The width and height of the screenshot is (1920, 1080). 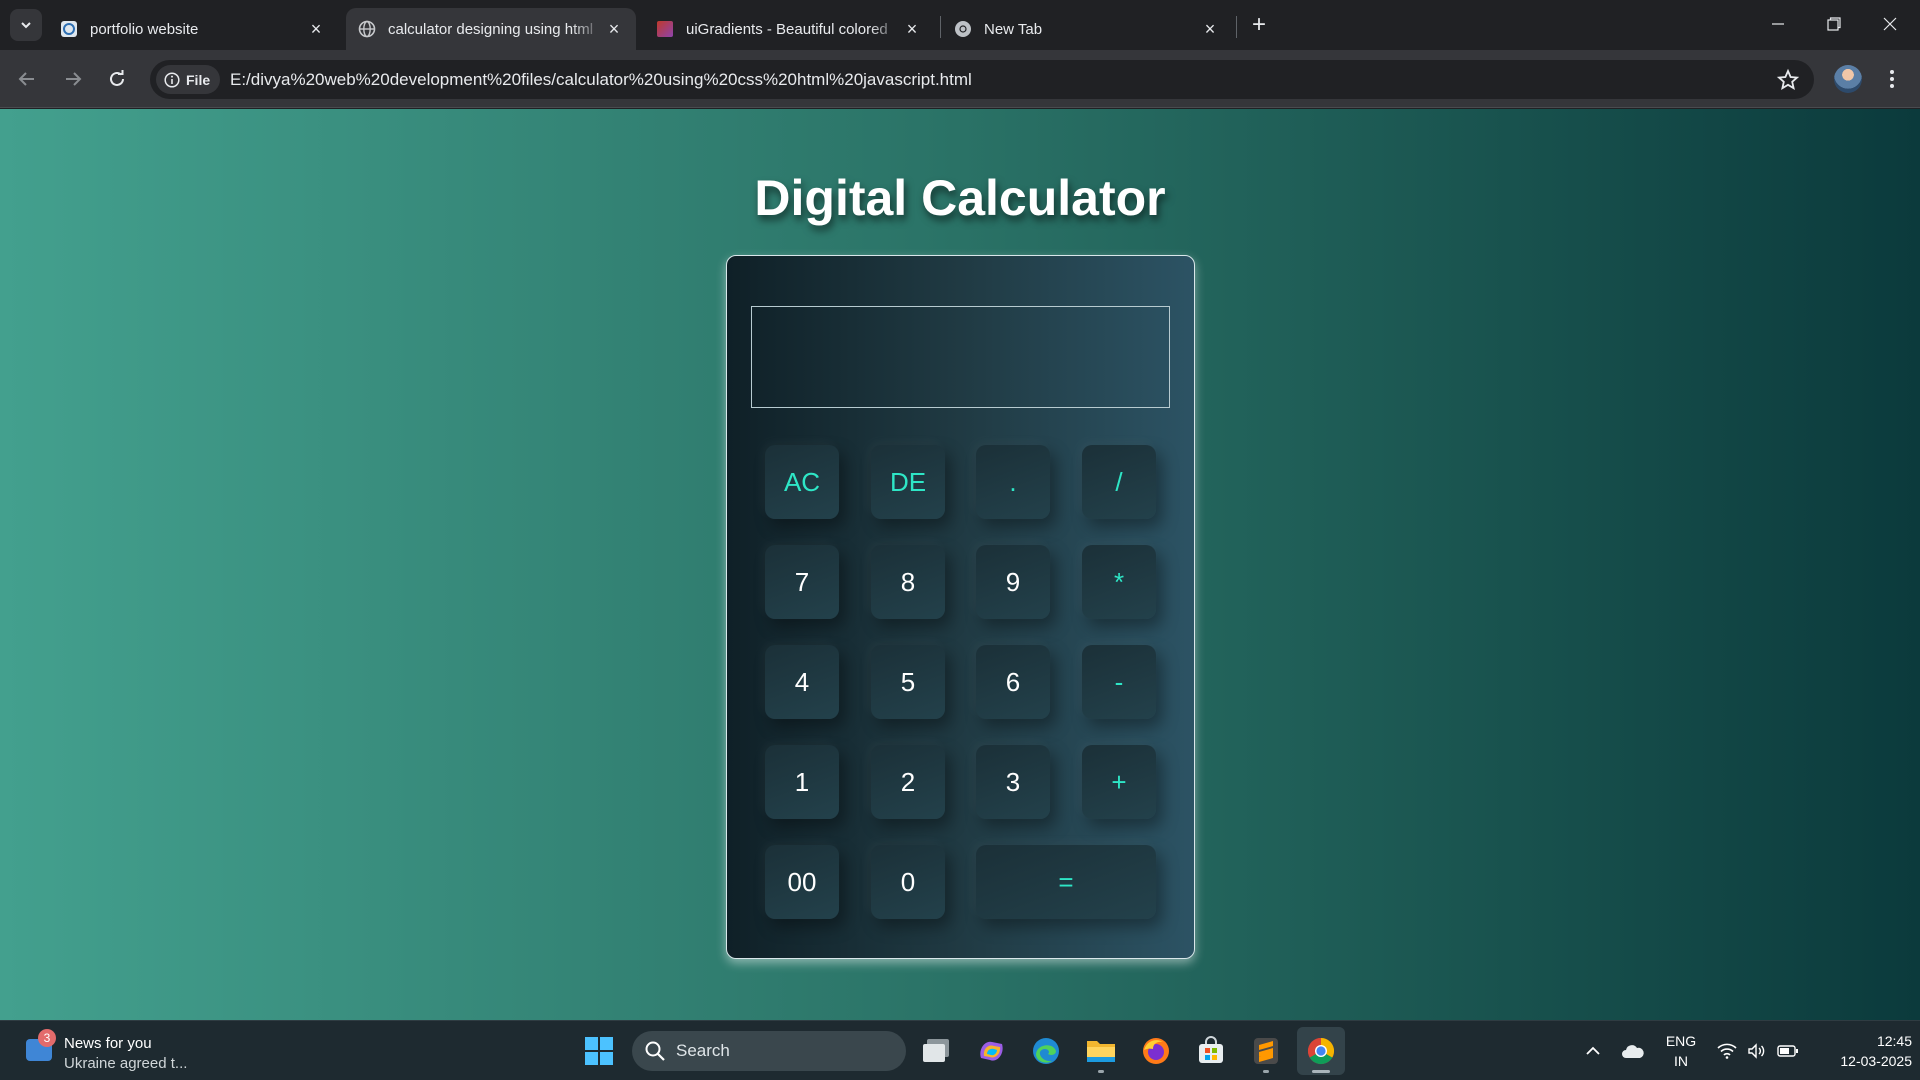 What do you see at coordinates (172, 79) in the screenshot?
I see `info-icon` at bounding box center [172, 79].